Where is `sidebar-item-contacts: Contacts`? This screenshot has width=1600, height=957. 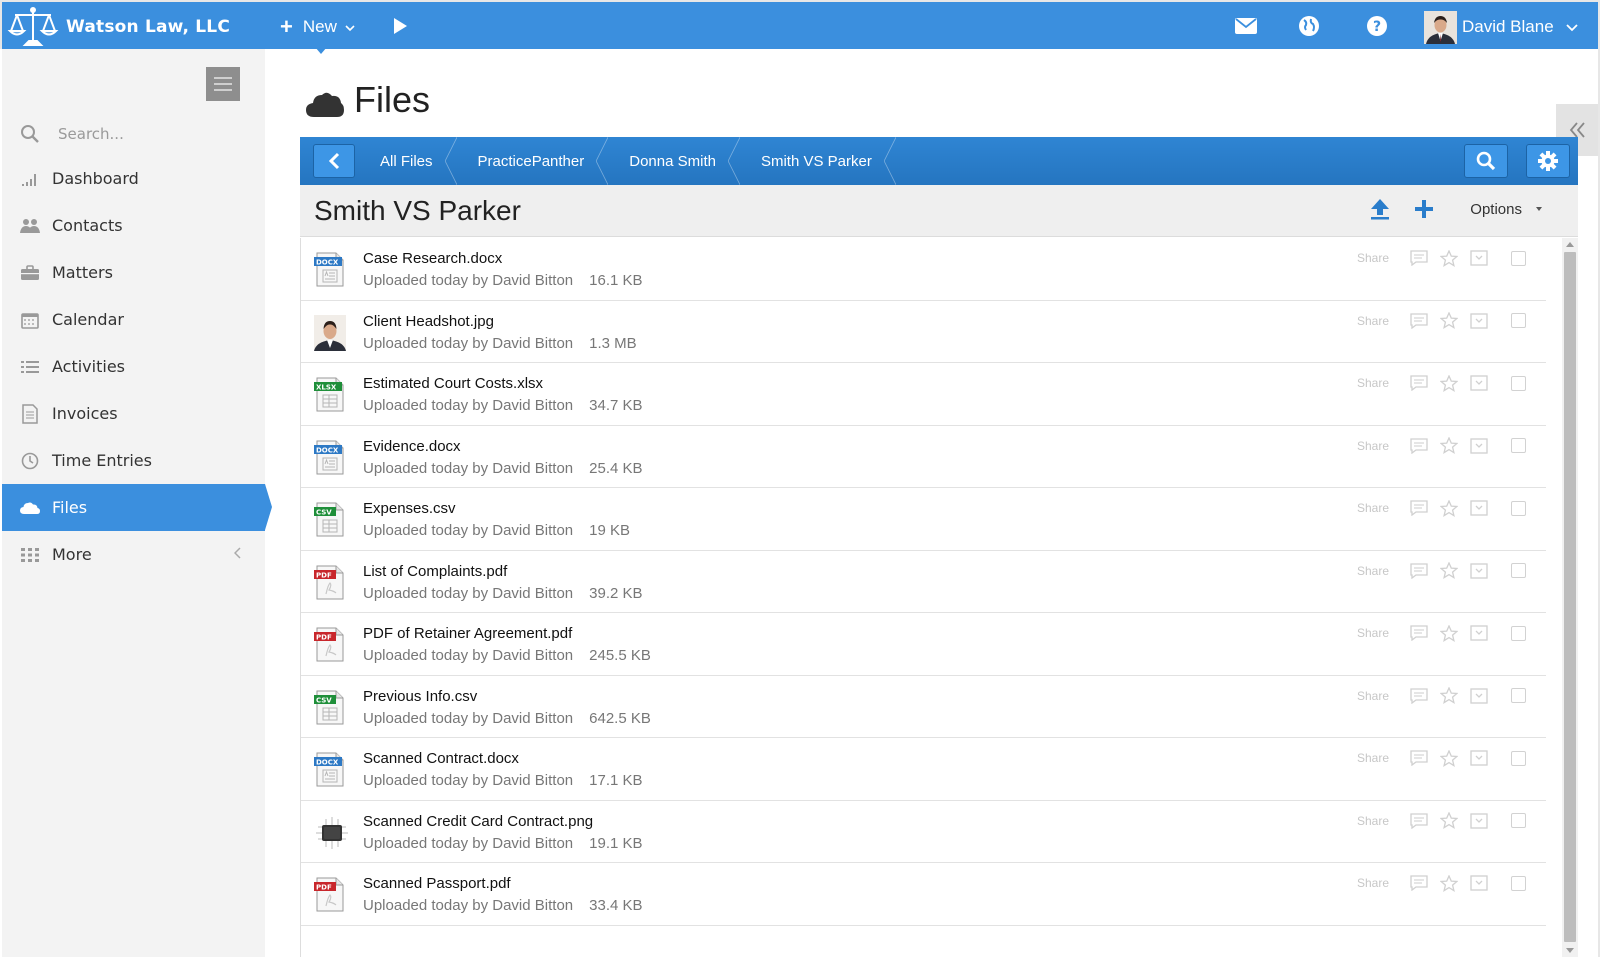 sidebar-item-contacts: Contacts is located at coordinates (133, 225).